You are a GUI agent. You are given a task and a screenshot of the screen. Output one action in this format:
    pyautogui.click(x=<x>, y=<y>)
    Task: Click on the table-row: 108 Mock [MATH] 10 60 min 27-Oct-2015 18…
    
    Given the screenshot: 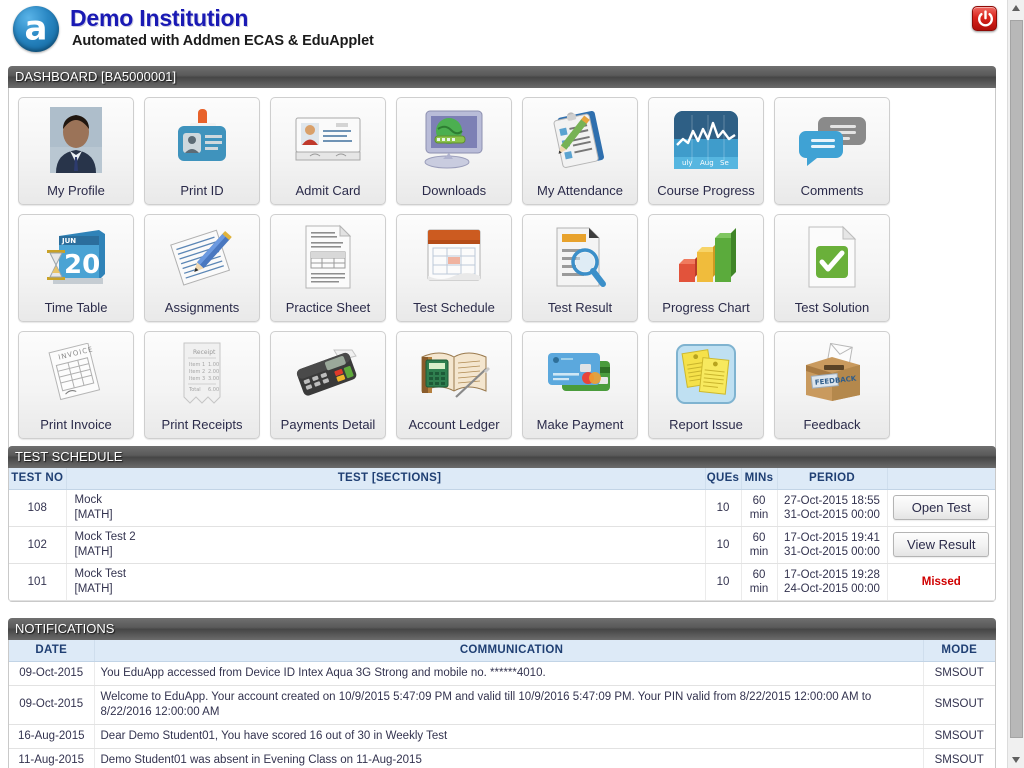 What is the action you would take?
    pyautogui.click(x=502, y=508)
    